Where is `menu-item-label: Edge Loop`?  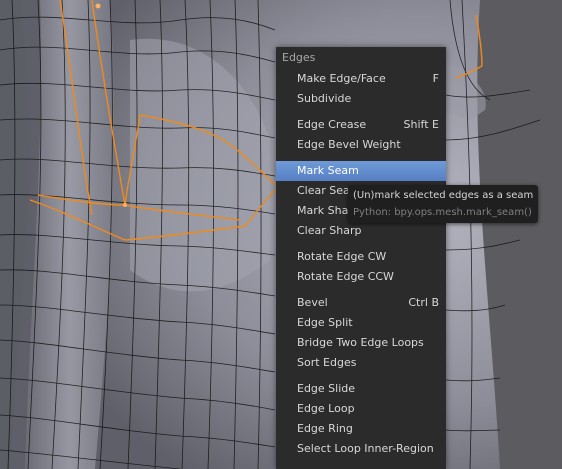
menu-item-label: Edge Loop is located at coordinates (326, 408).